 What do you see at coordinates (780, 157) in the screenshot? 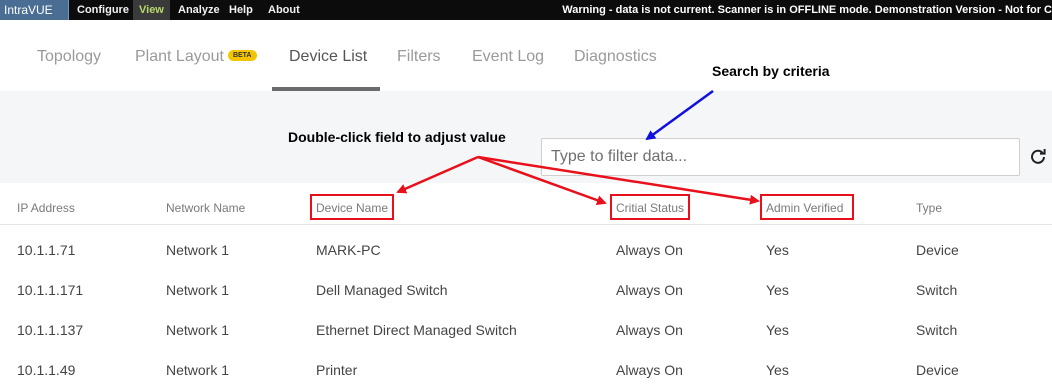
I see `filter-input` at bounding box center [780, 157].